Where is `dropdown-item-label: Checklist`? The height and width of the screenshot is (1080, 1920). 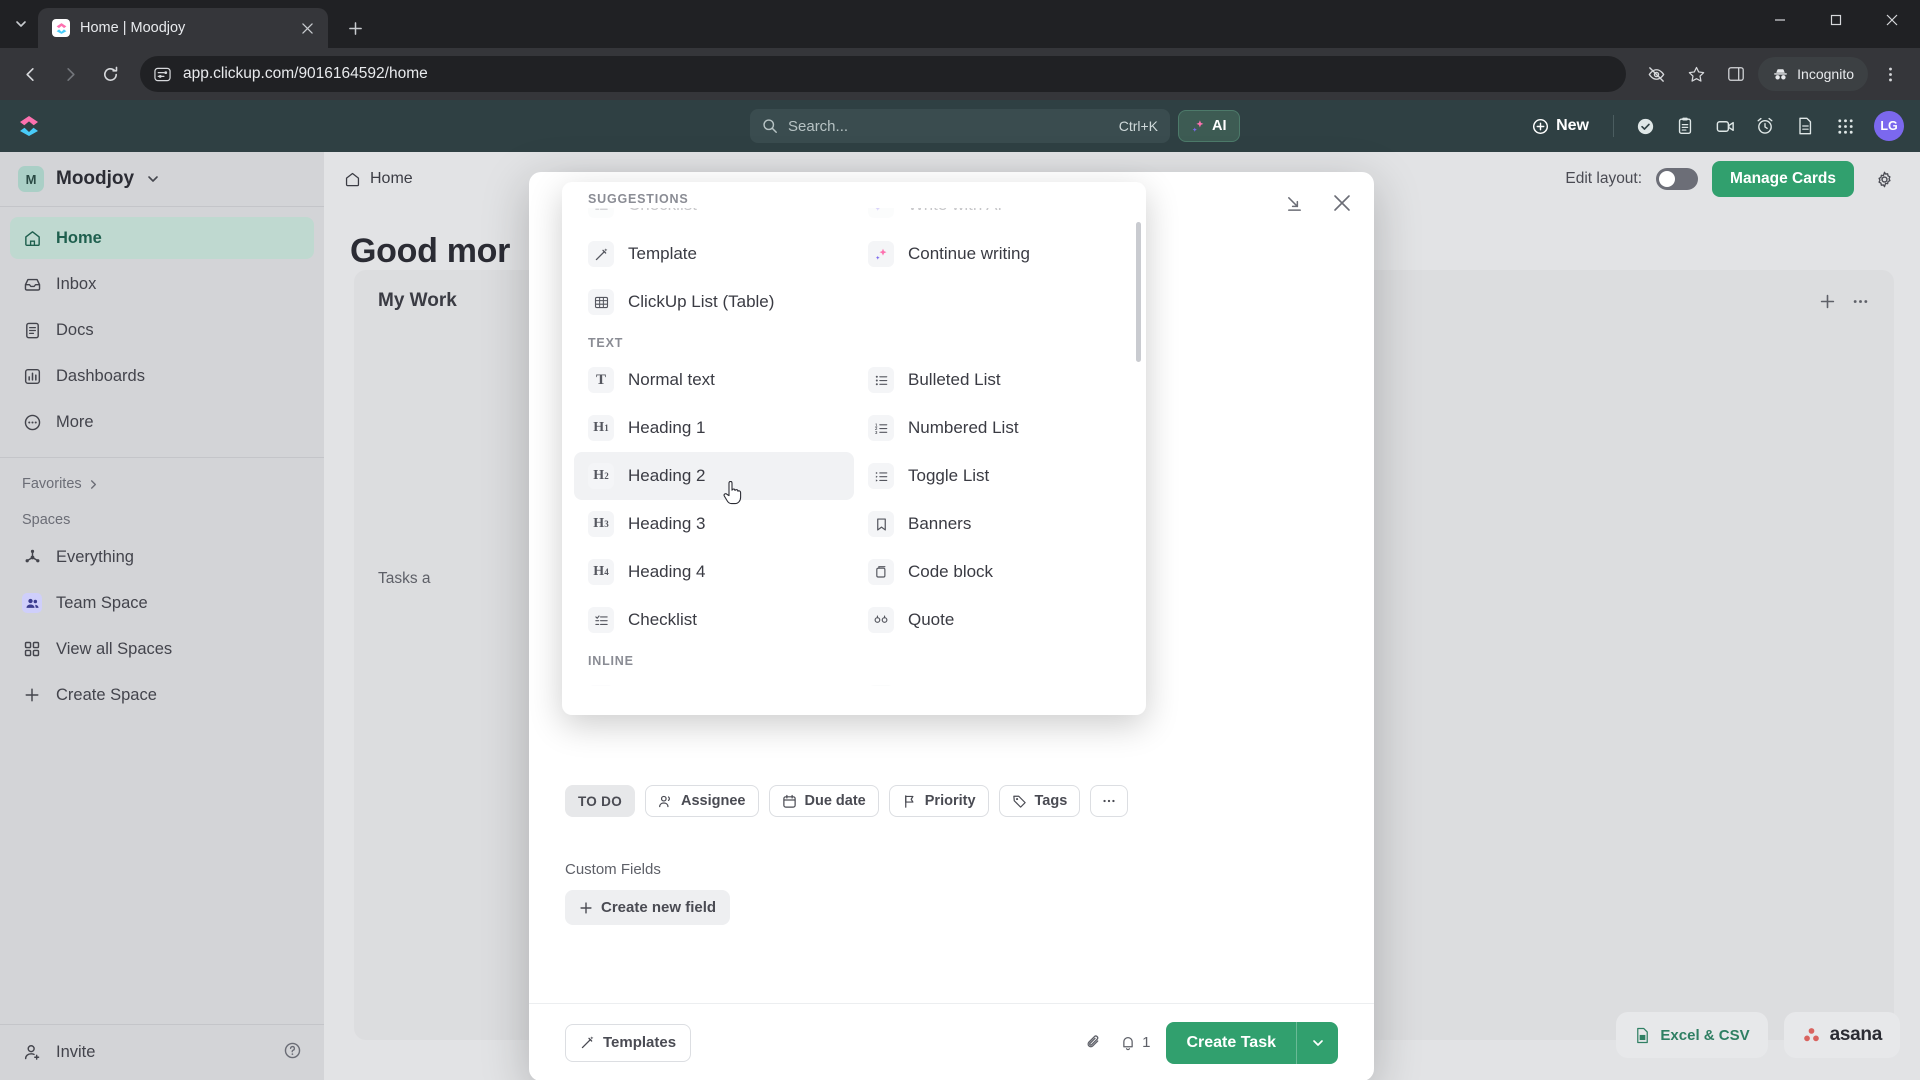 dropdown-item-label: Checklist is located at coordinates (662, 211).